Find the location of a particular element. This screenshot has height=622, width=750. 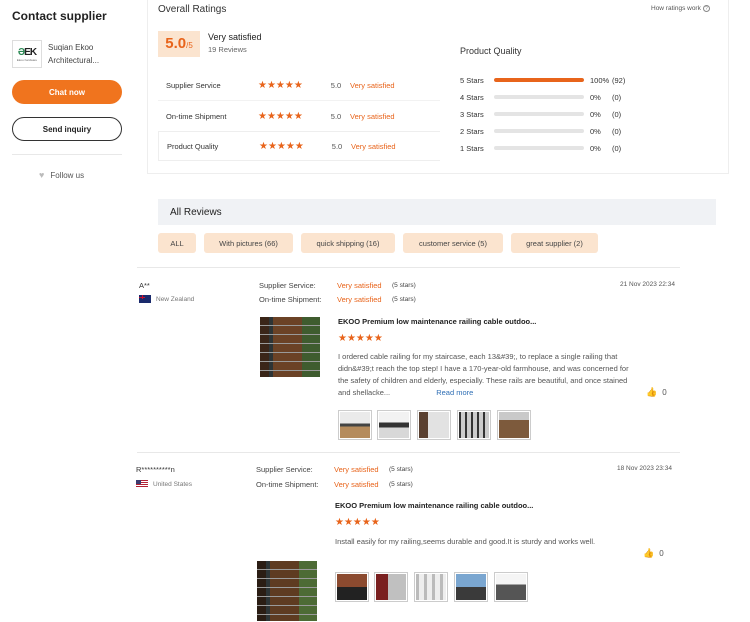

how-ratings-work-link: How ratings work ? is located at coordinates (680, 8).